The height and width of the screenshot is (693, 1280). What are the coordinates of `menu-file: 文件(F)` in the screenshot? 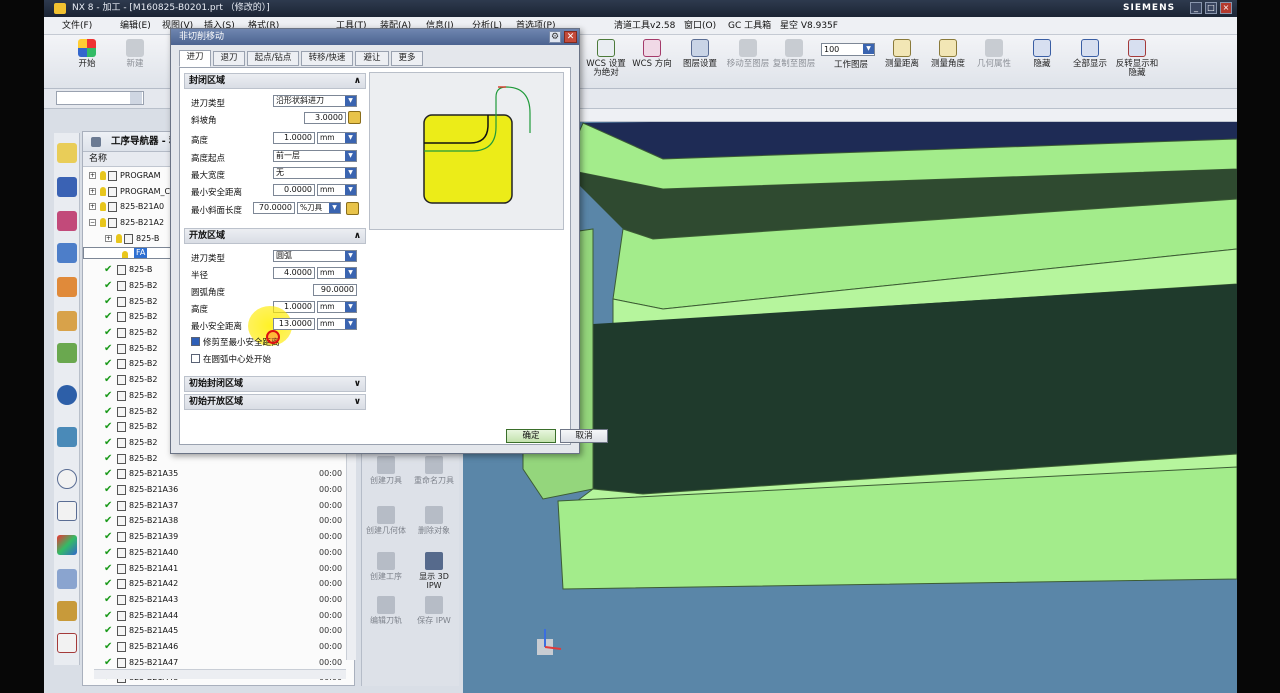 It's located at (77, 26).